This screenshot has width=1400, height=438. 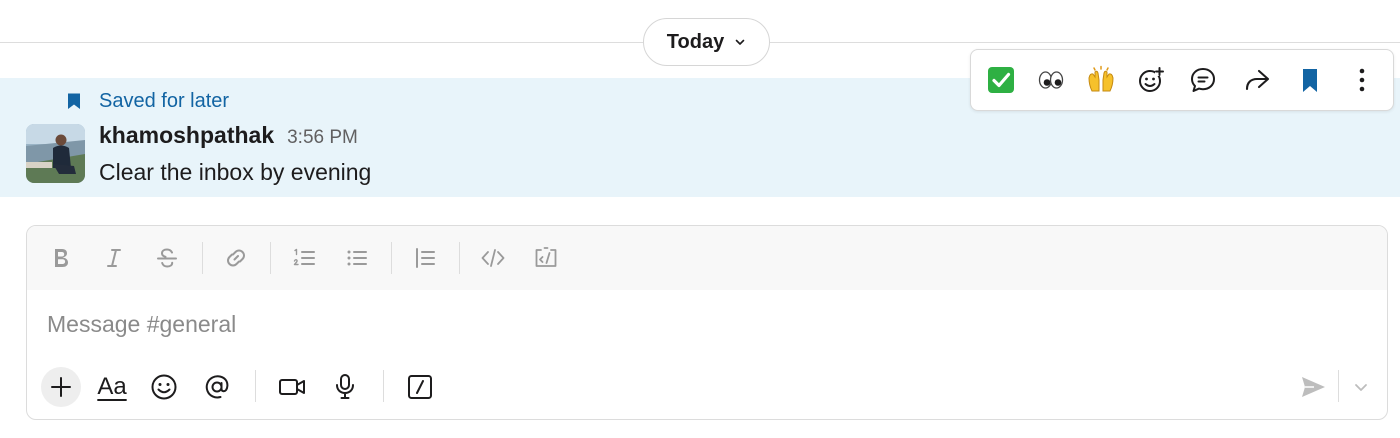 What do you see at coordinates (74, 101) in the screenshot?
I see `bookmark-icon` at bounding box center [74, 101].